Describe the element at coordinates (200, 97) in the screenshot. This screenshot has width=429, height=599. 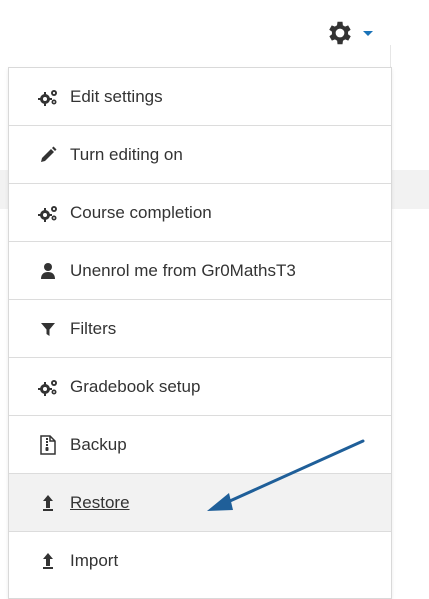
I see `menu-item-edit-settings: Edit settings` at that location.